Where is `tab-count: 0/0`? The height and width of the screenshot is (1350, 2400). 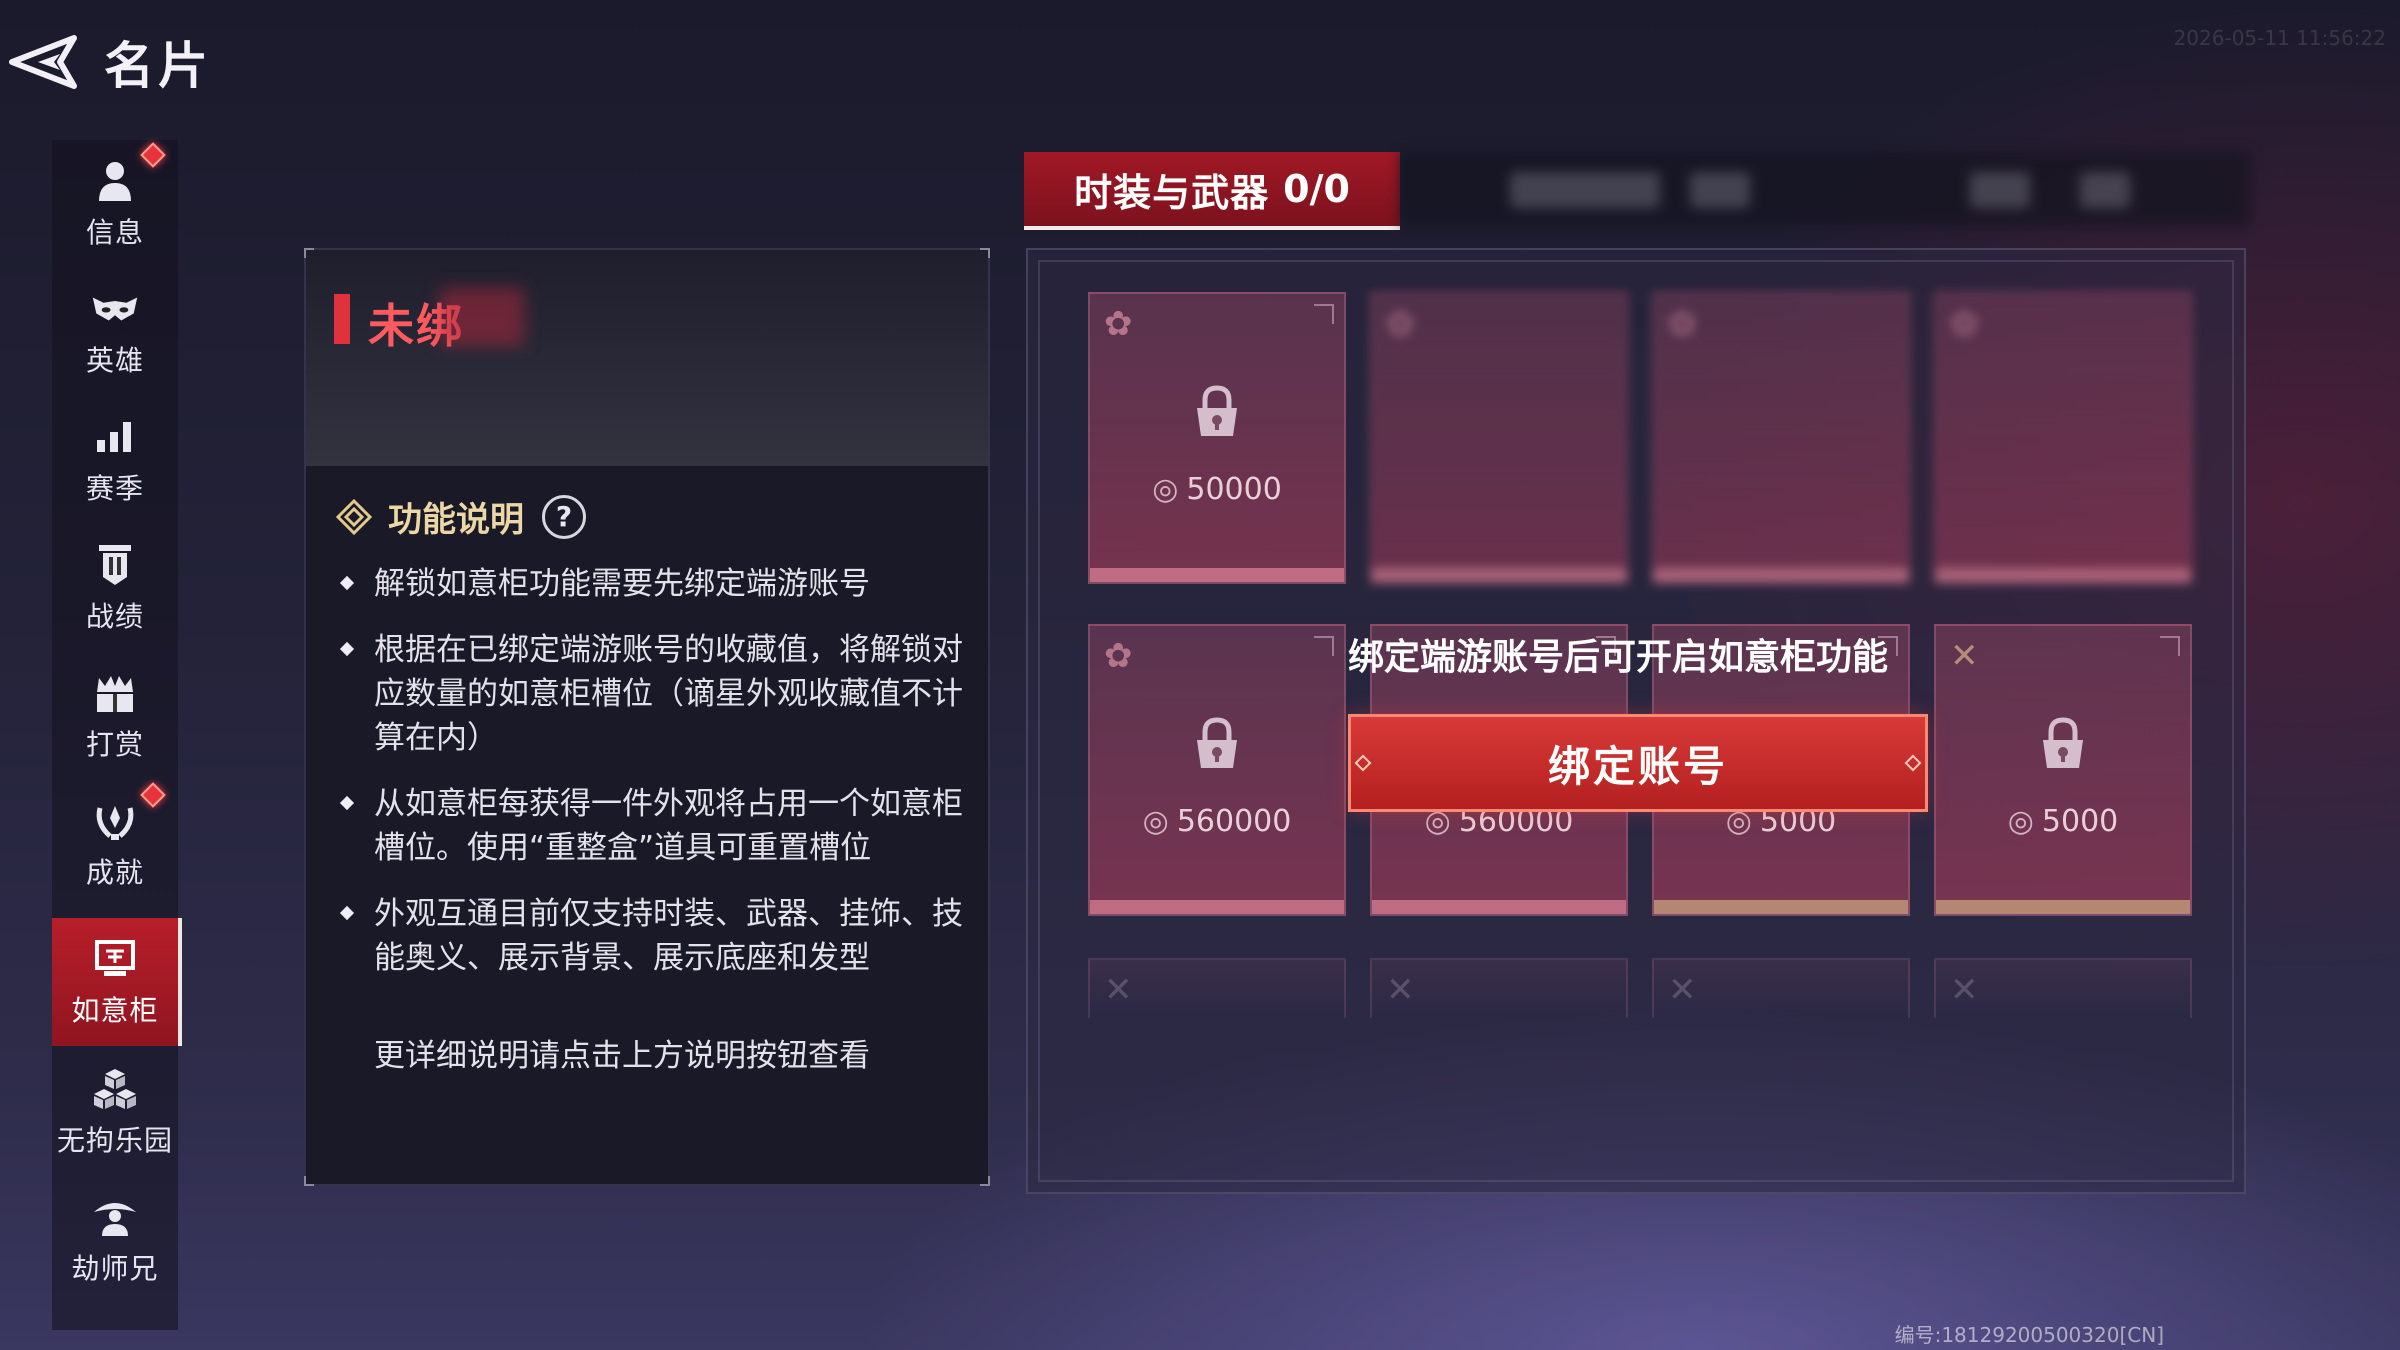 tab-count: 0/0 is located at coordinates (1316, 189).